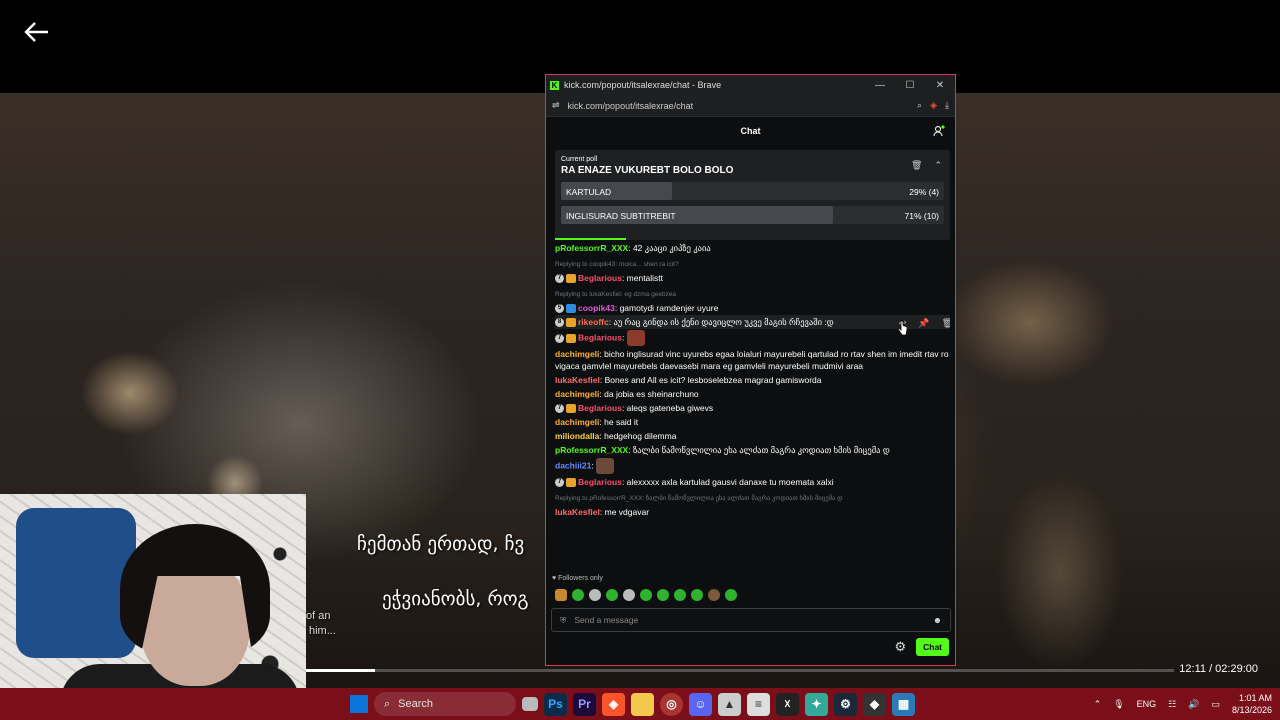 This screenshot has height=720, width=1280. I want to click on poll-option-result: 71% (10), so click(922, 216).